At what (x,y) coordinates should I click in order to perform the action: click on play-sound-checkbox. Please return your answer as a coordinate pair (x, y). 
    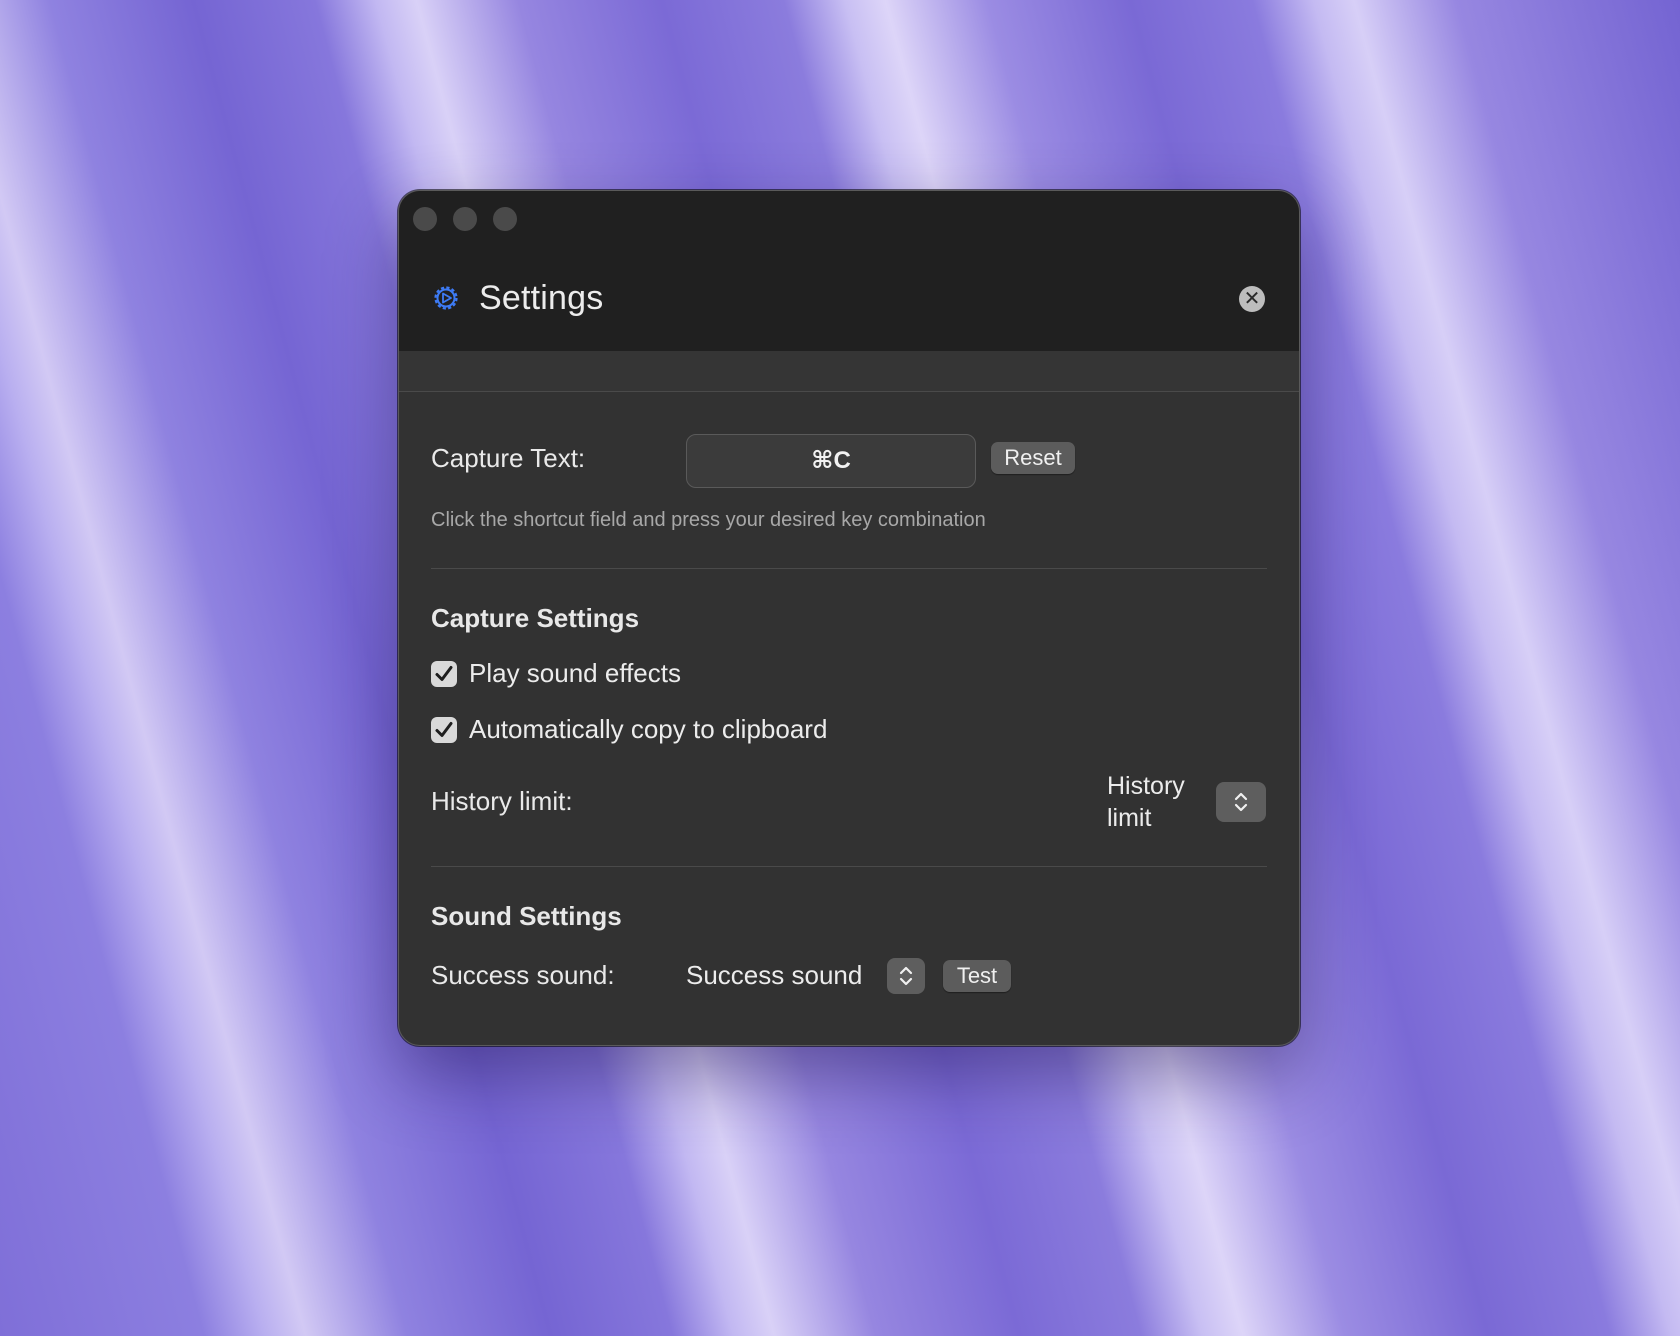
    Looking at the image, I should click on (444, 674).